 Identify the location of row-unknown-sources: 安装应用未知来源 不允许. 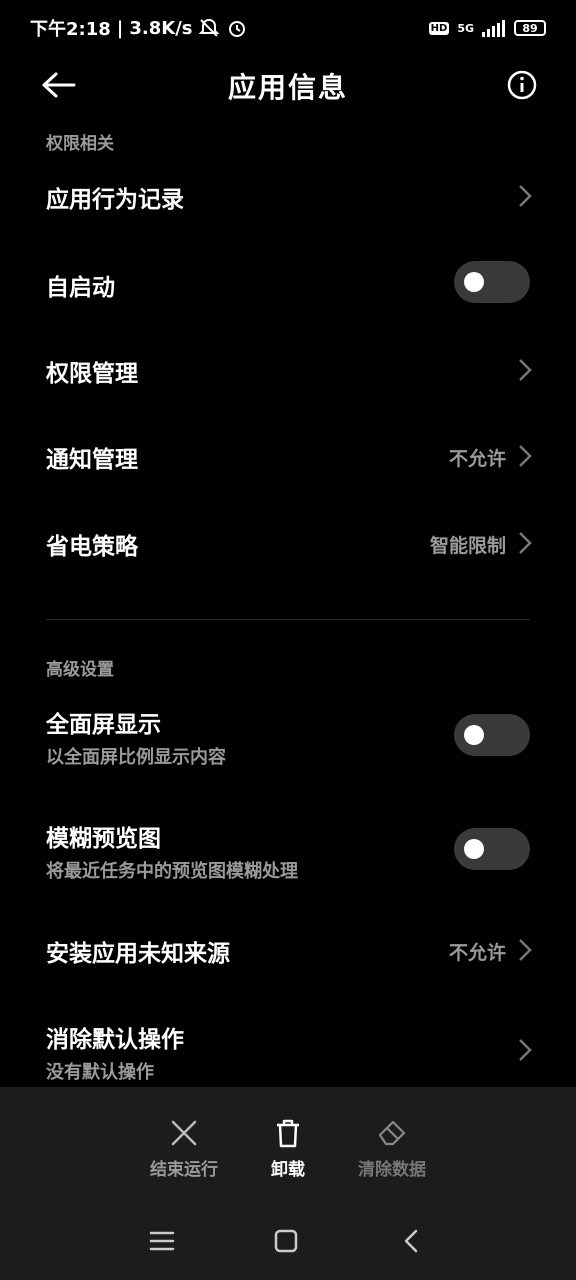
(288, 950).